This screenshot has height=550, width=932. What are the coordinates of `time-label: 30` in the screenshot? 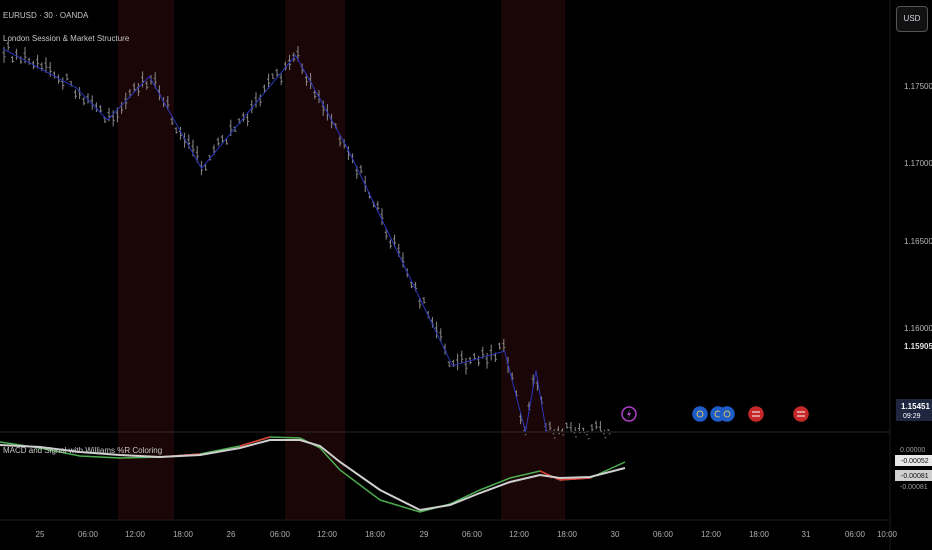 It's located at (615, 534).